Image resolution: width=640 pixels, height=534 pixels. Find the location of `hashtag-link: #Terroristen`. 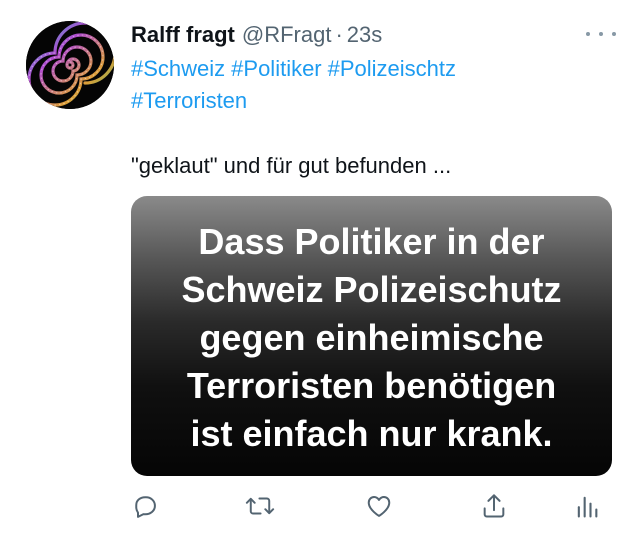

hashtag-link: #Terroristen is located at coordinates (189, 100).